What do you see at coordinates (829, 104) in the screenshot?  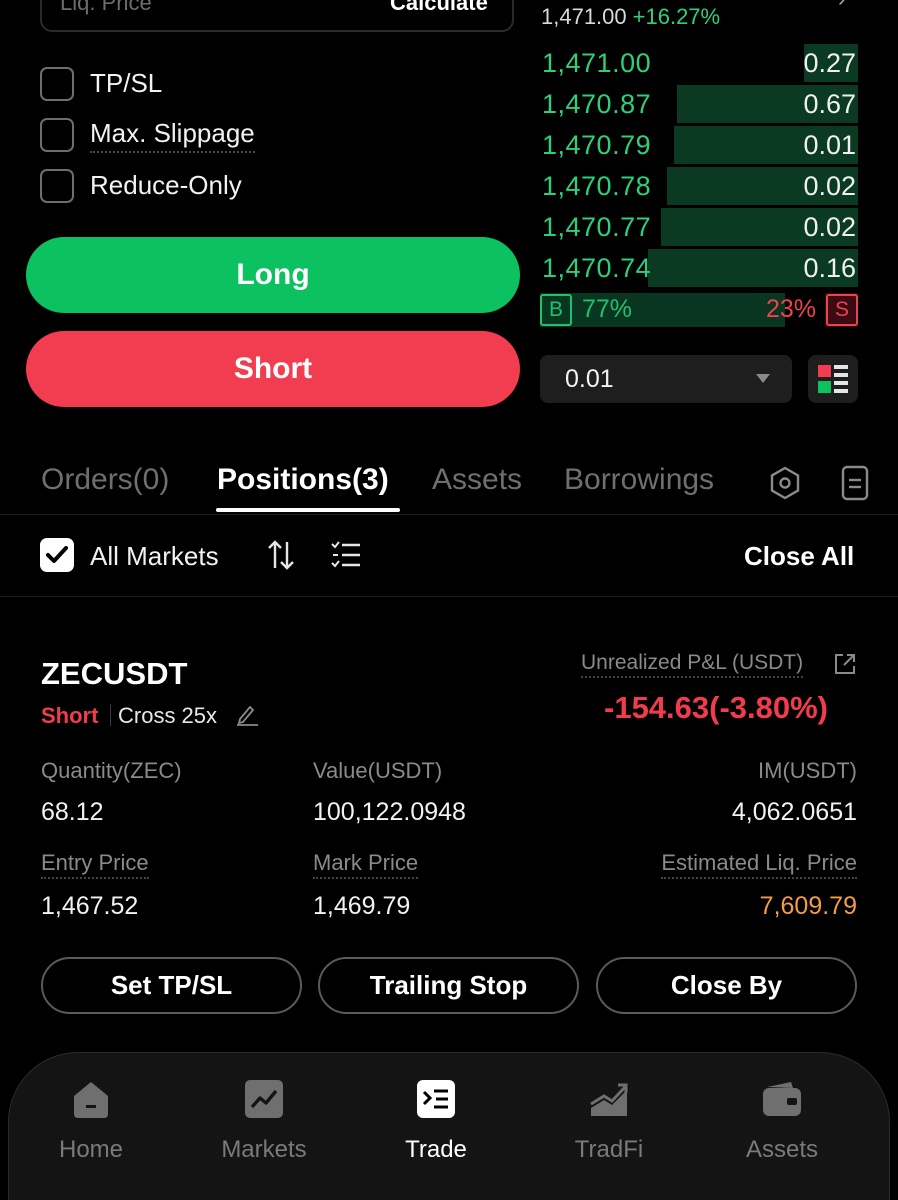 I see `order-book-quantity: 0.67` at bounding box center [829, 104].